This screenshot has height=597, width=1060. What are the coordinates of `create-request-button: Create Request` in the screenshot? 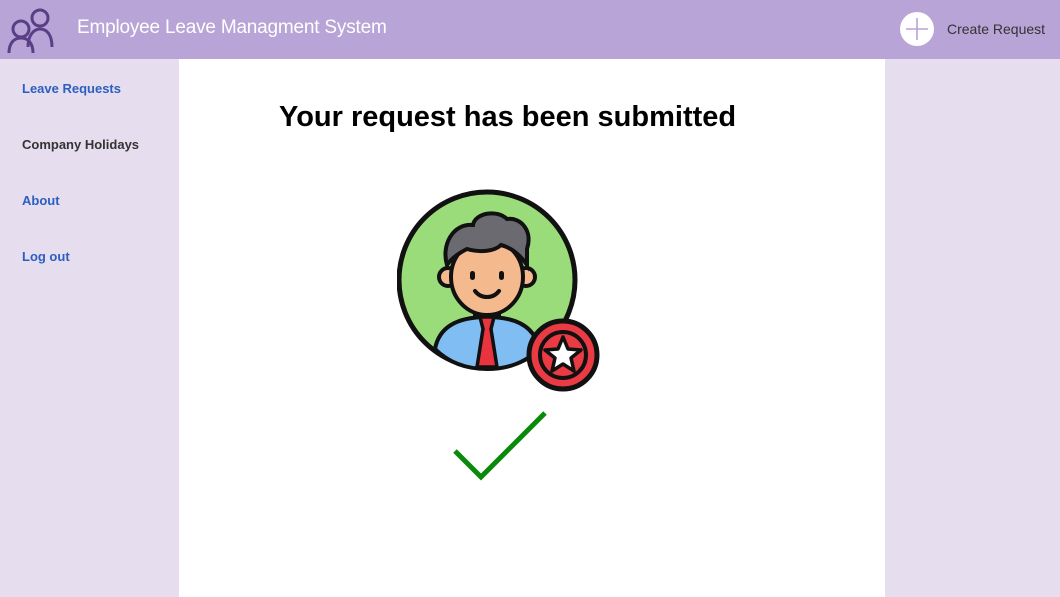 It's located at (972, 29).